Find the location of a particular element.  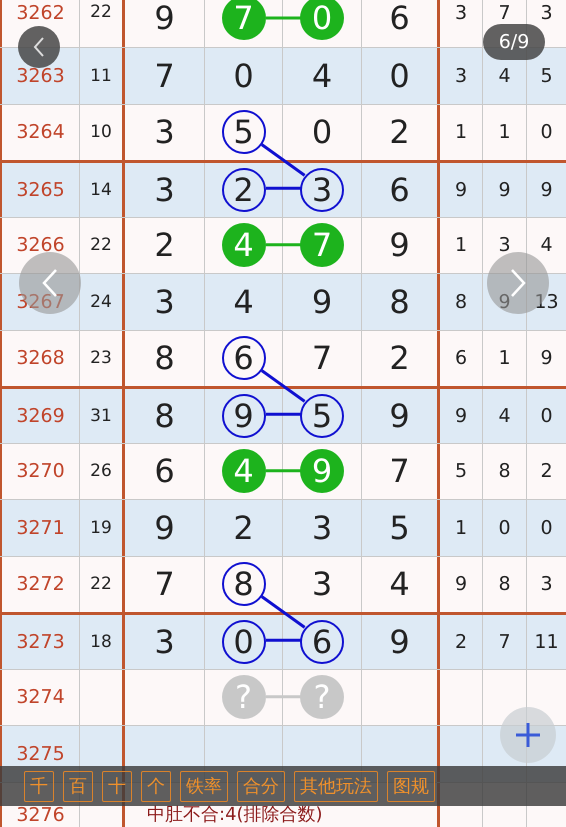

sum-value: 31 is located at coordinates (101, 416).